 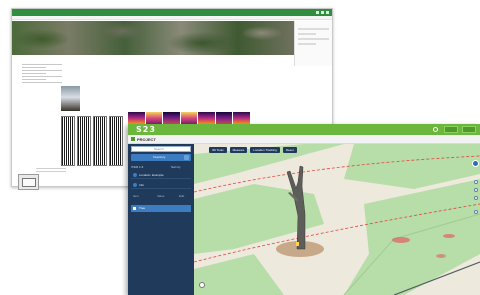 What do you see at coordinates (304, 139) in the screenshot?
I see `project-bar: PROJECT` at bounding box center [304, 139].